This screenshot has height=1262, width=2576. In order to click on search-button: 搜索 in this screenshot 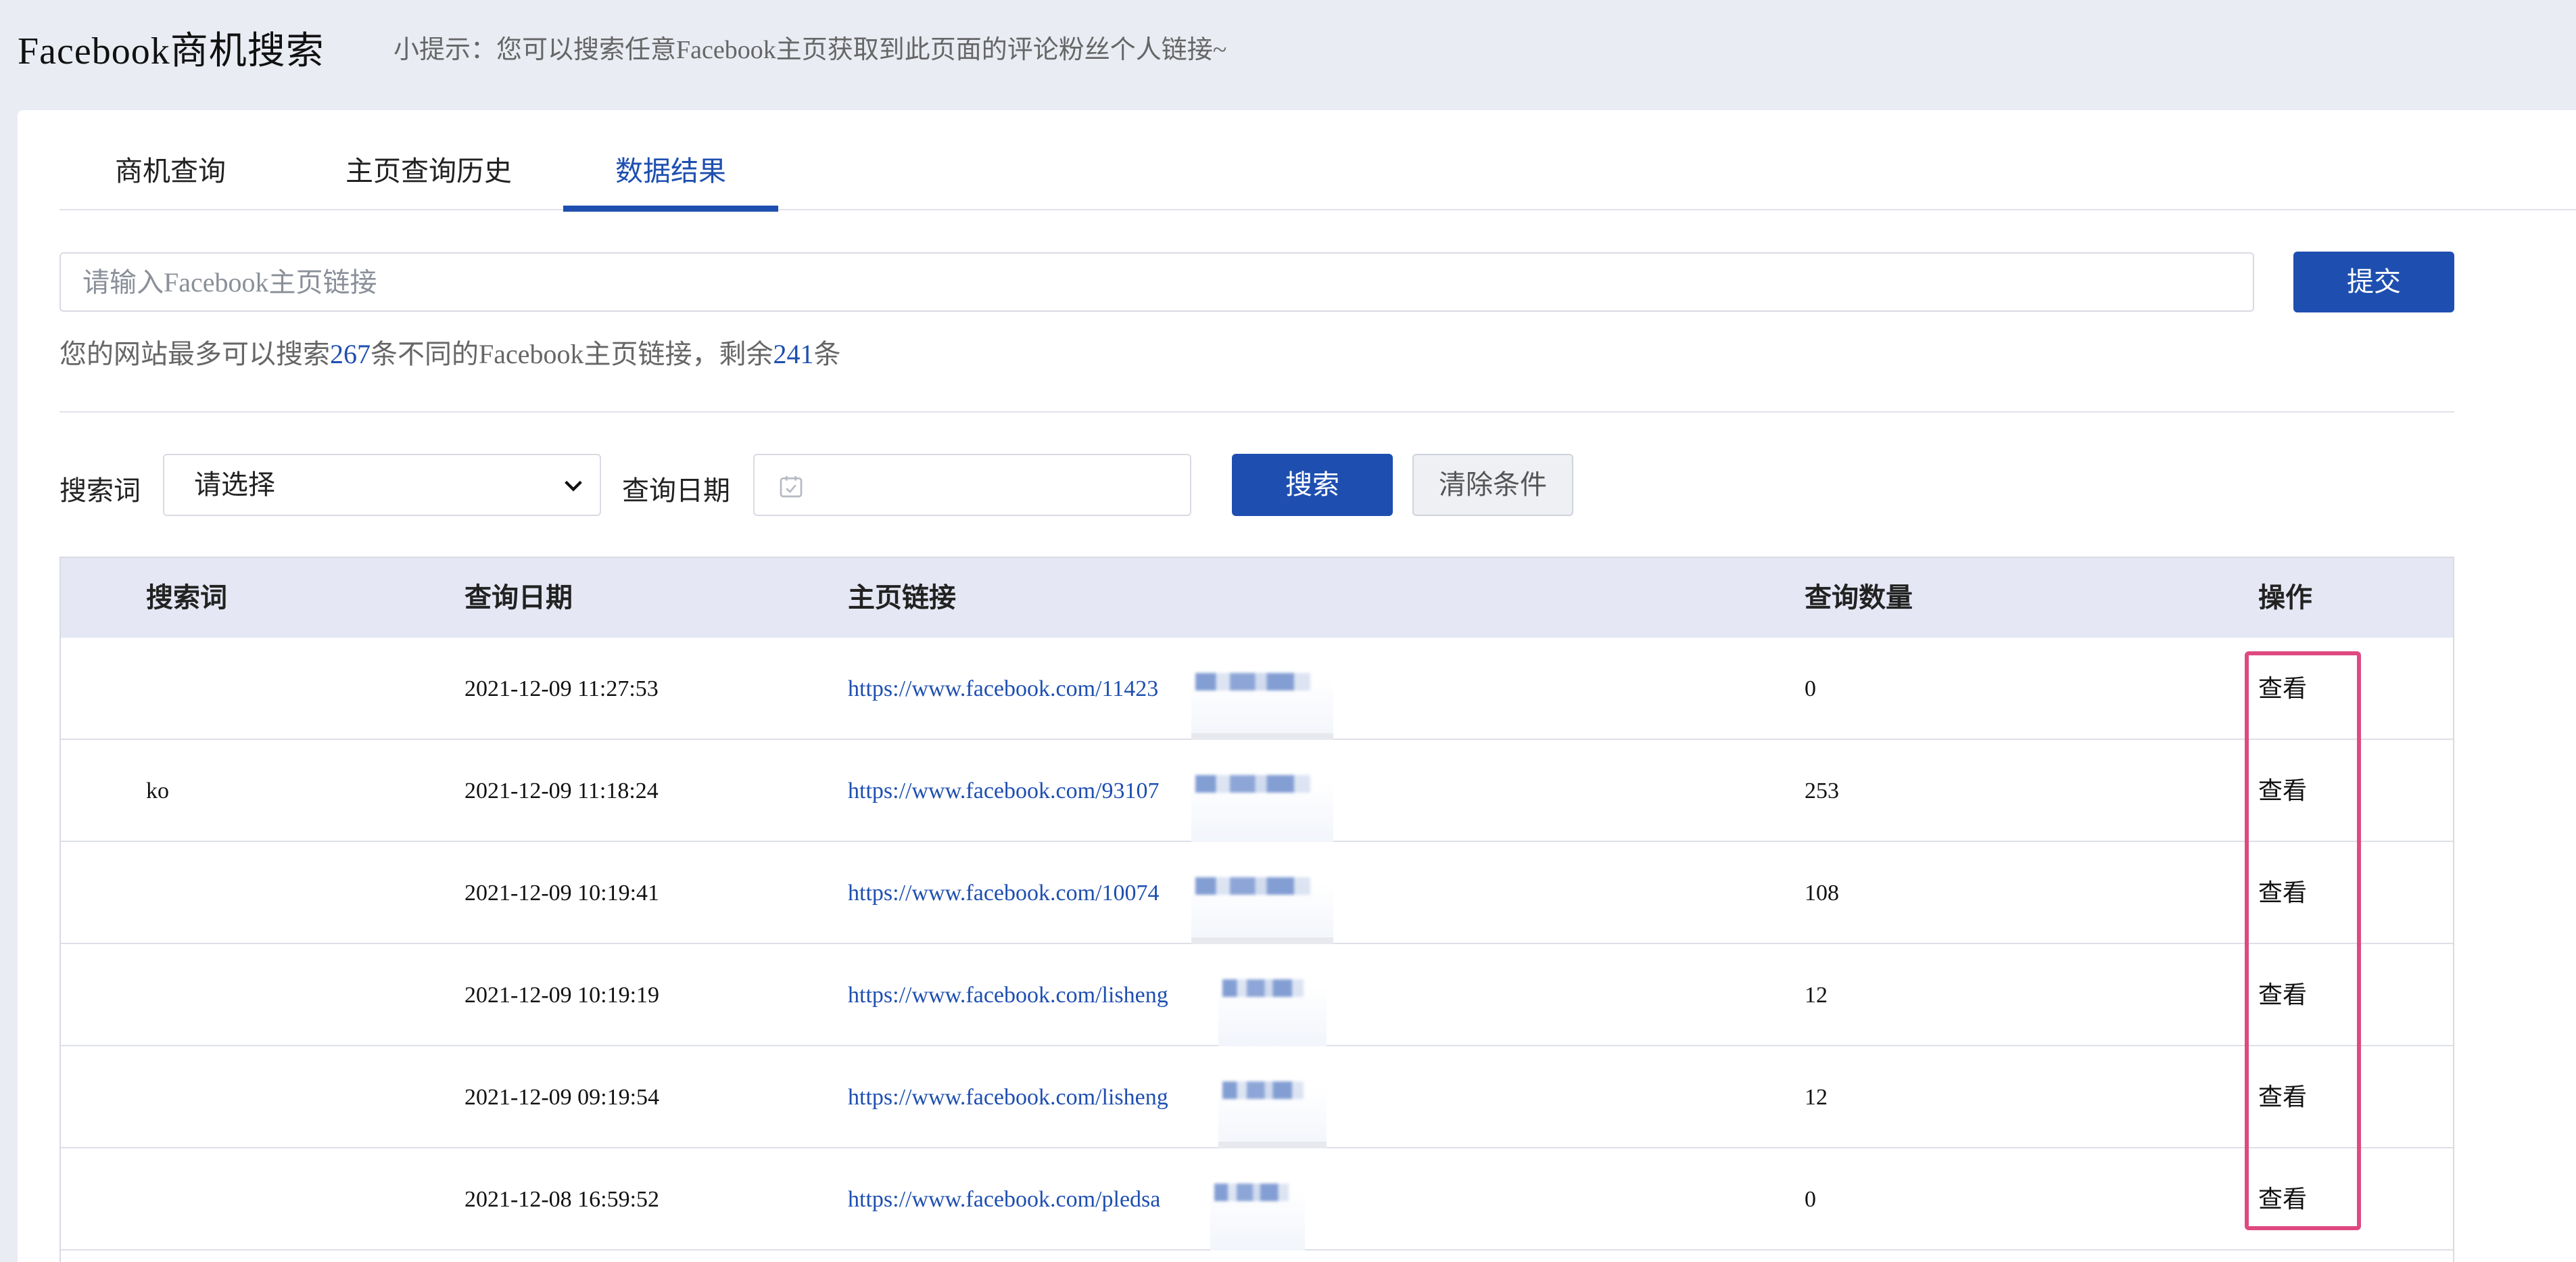, I will do `click(1312, 485)`.